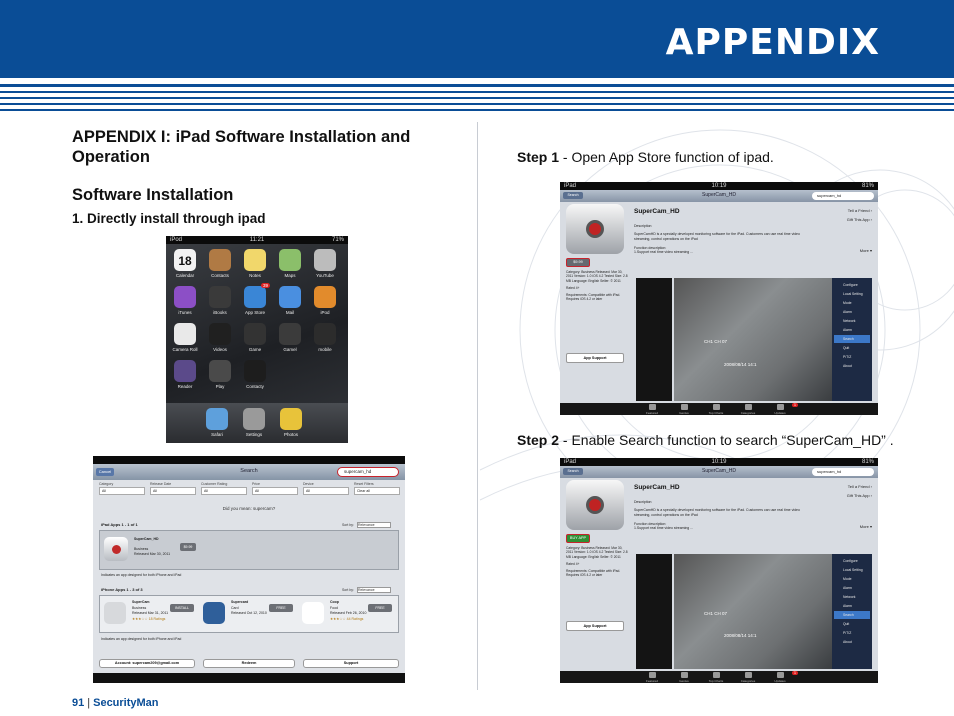 This screenshot has width=954, height=716. What do you see at coordinates (255, 263) in the screenshot?
I see `home-app: Notes` at bounding box center [255, 263].